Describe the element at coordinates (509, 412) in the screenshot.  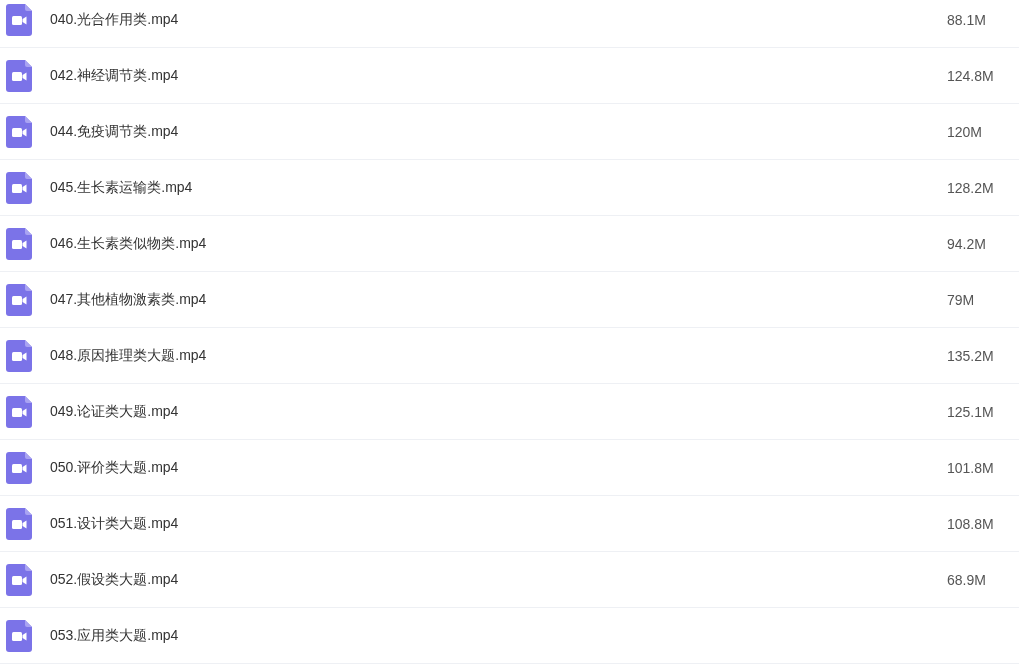
I see `file-row: 049.论证类大题.mp4 125.1M` at that location.